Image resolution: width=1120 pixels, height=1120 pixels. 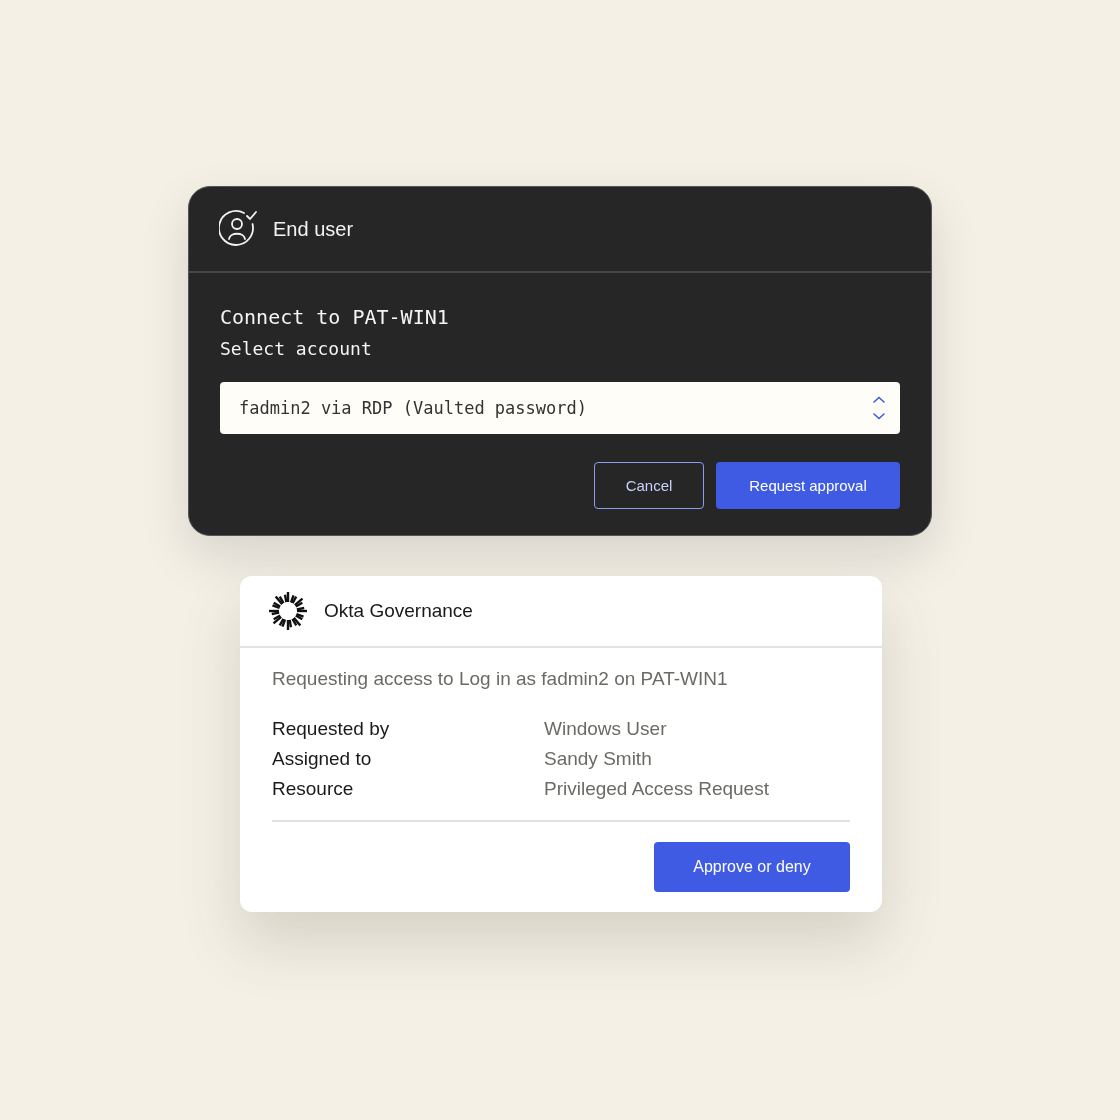 I want to click on field-label: Select account, so click(x=296, y=349).